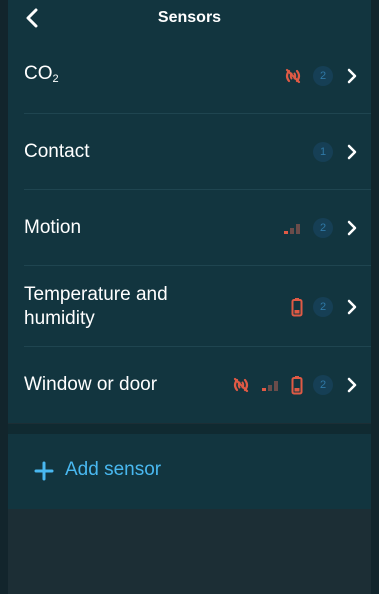  What do you see at coordinates (189, 551) in the screenshot?
I see `empty-area` at bounding box center [189, 551].